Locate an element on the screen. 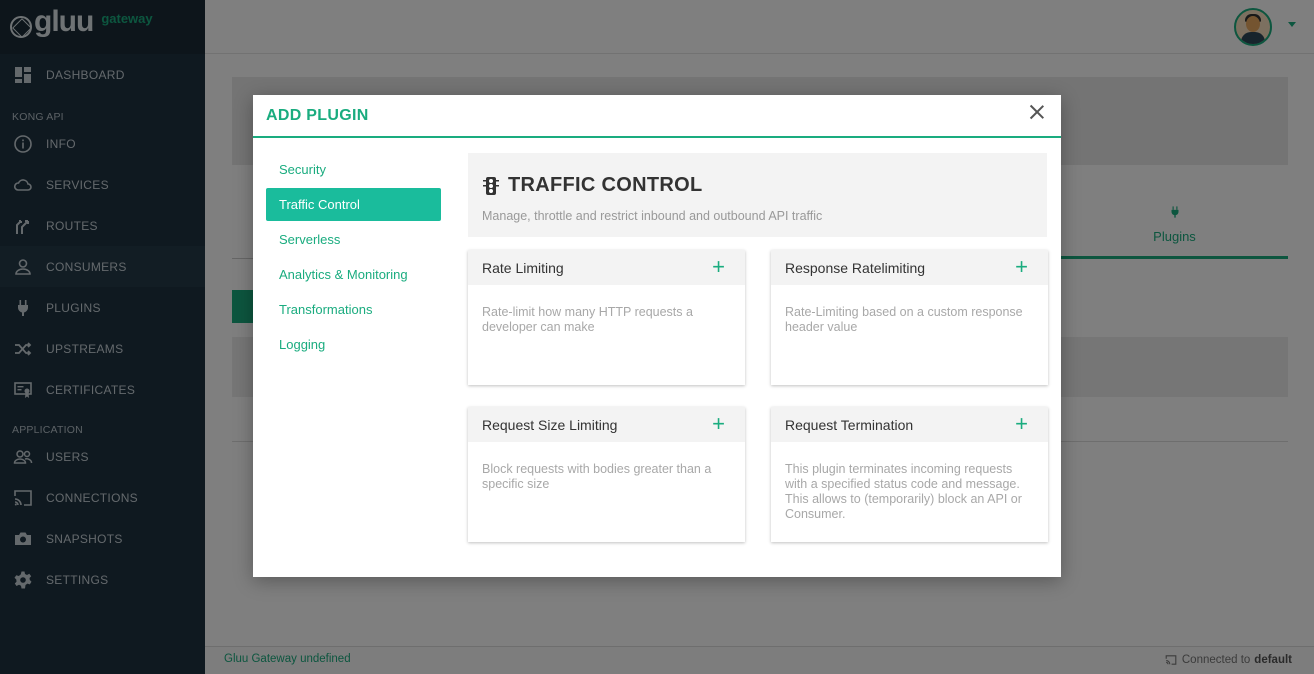 This screenshot has height=674, width=1314. traffic-light-icon is located at coordinates (491, 185).